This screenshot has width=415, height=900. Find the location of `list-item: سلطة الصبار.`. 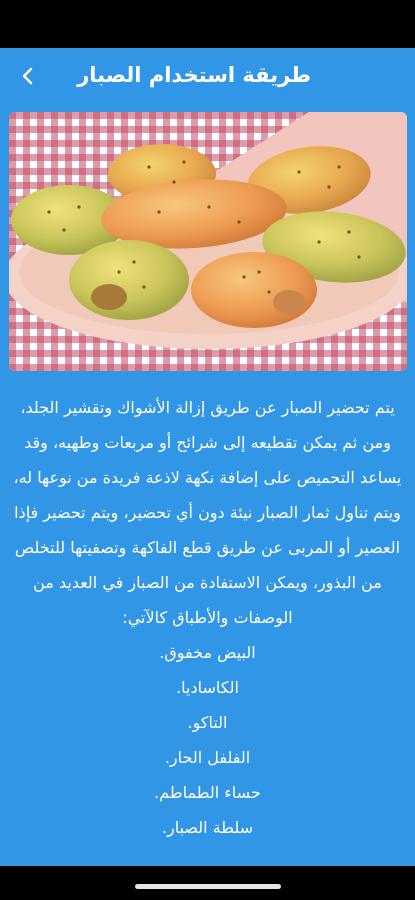

list-item: سلطة الصبار. is located at coordinates (207, 827).